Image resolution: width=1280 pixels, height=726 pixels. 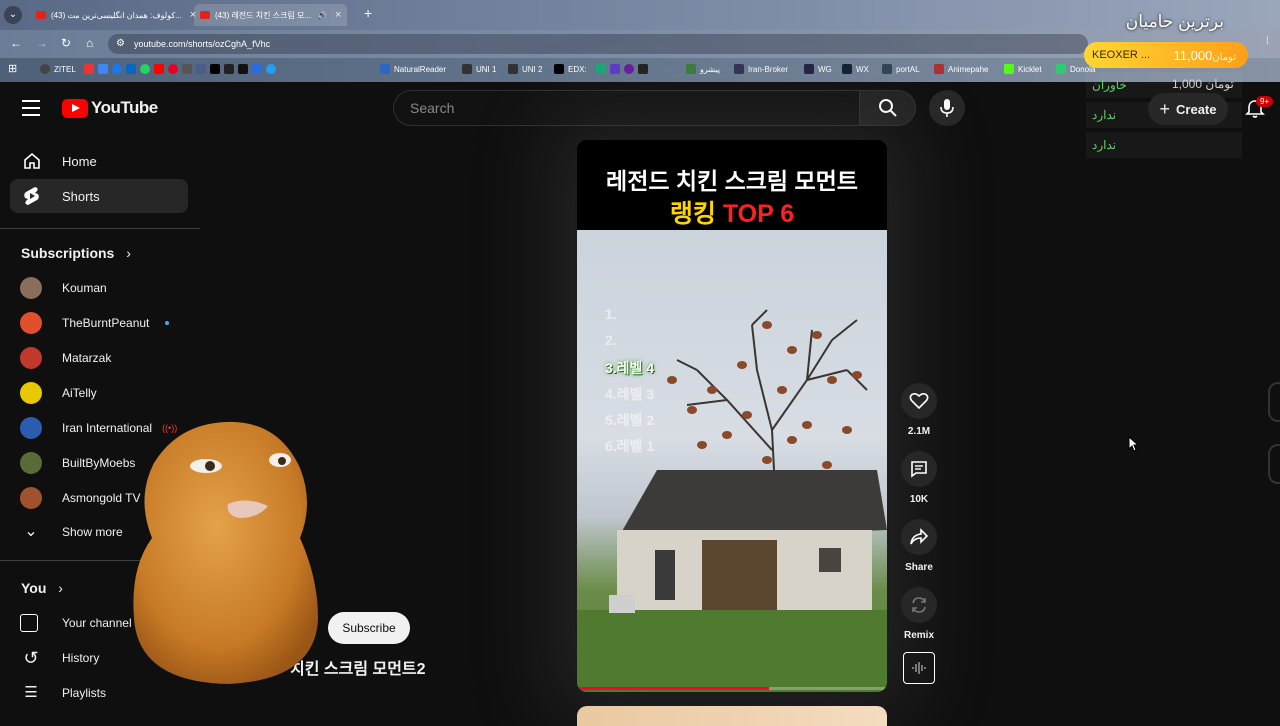 What do you see at coordinates (413, 69) in the screenshot?
I see `bookmark-item: NaturalReader` at bounding box center [413, 69].